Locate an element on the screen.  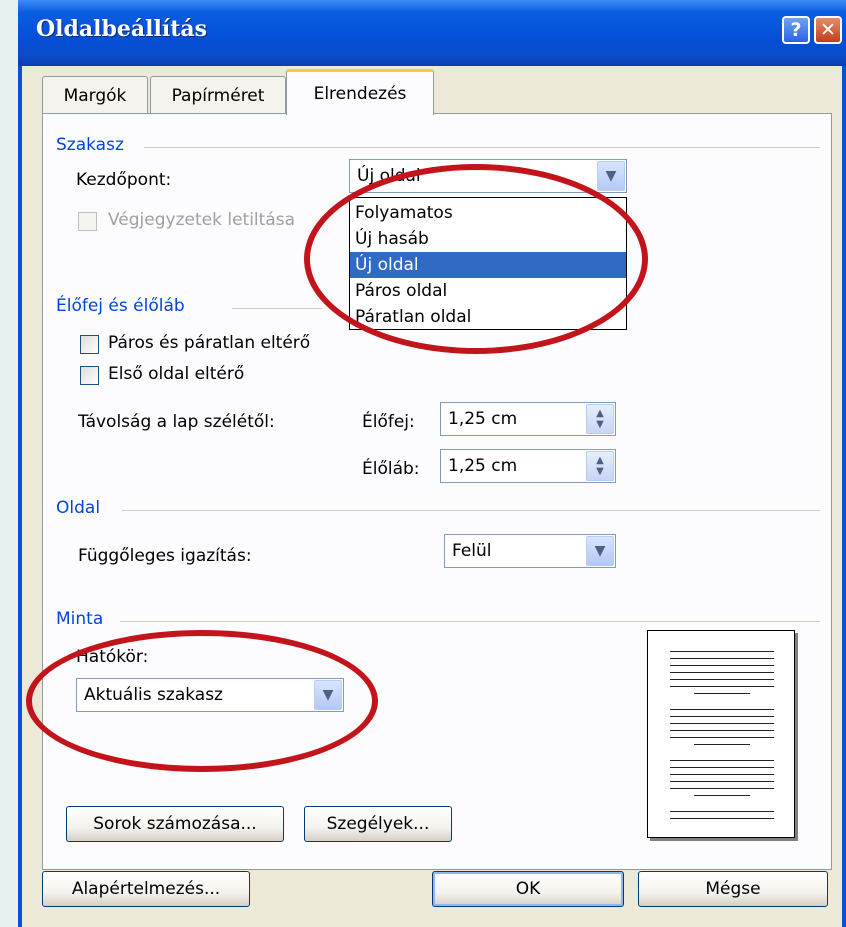
distance-label: Távolság a lap szélétől: is located at coordinates (176, 422).